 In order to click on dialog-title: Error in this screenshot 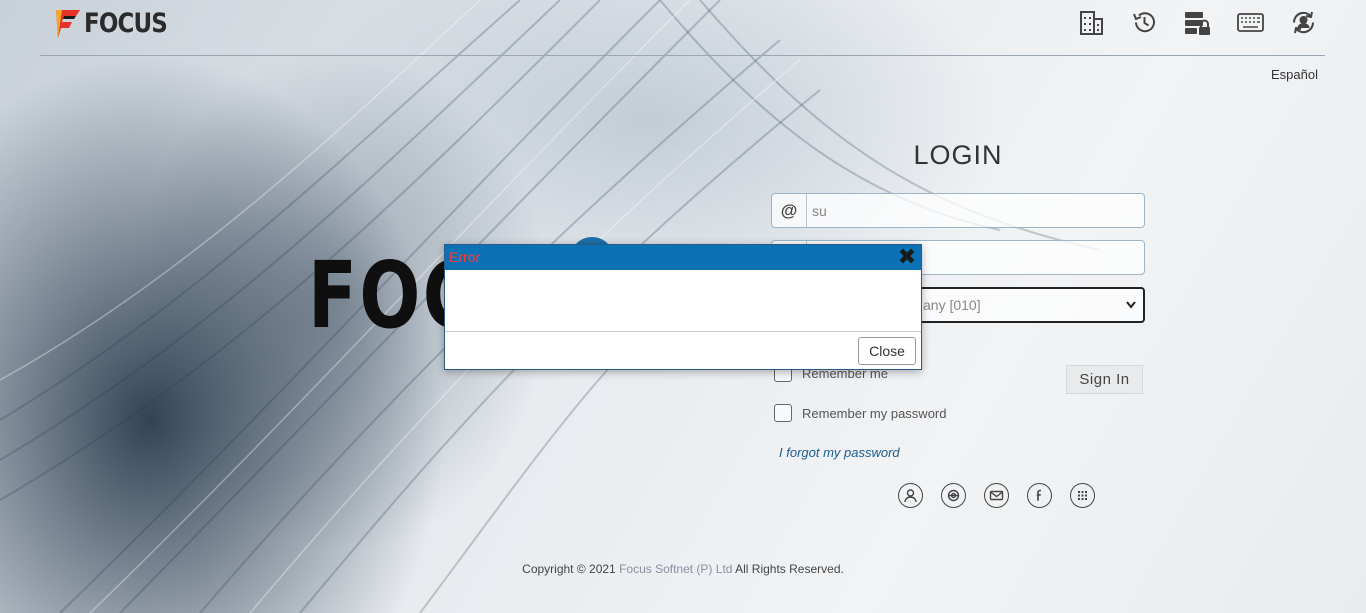, I will do `click(465, 257)`.